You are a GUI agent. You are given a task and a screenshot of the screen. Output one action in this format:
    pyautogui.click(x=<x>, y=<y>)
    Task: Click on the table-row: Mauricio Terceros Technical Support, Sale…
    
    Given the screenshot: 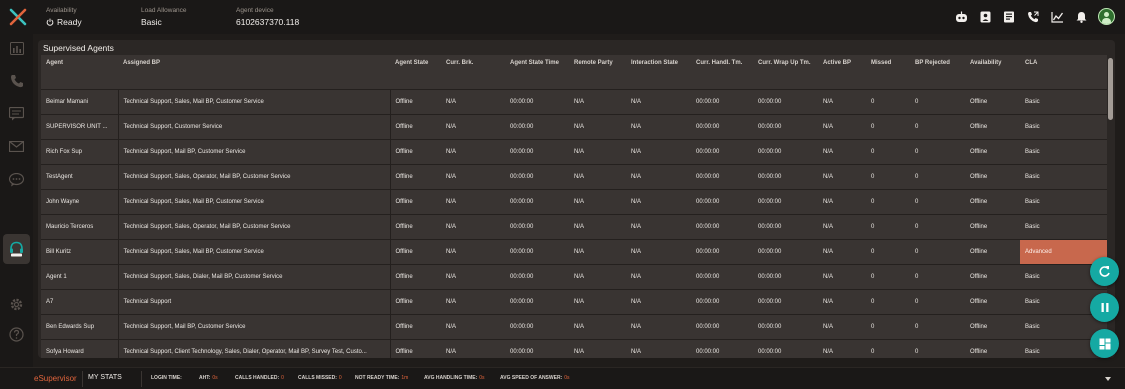 What is the action you would take?
    pyautogui.click(x=574, y=227)
    